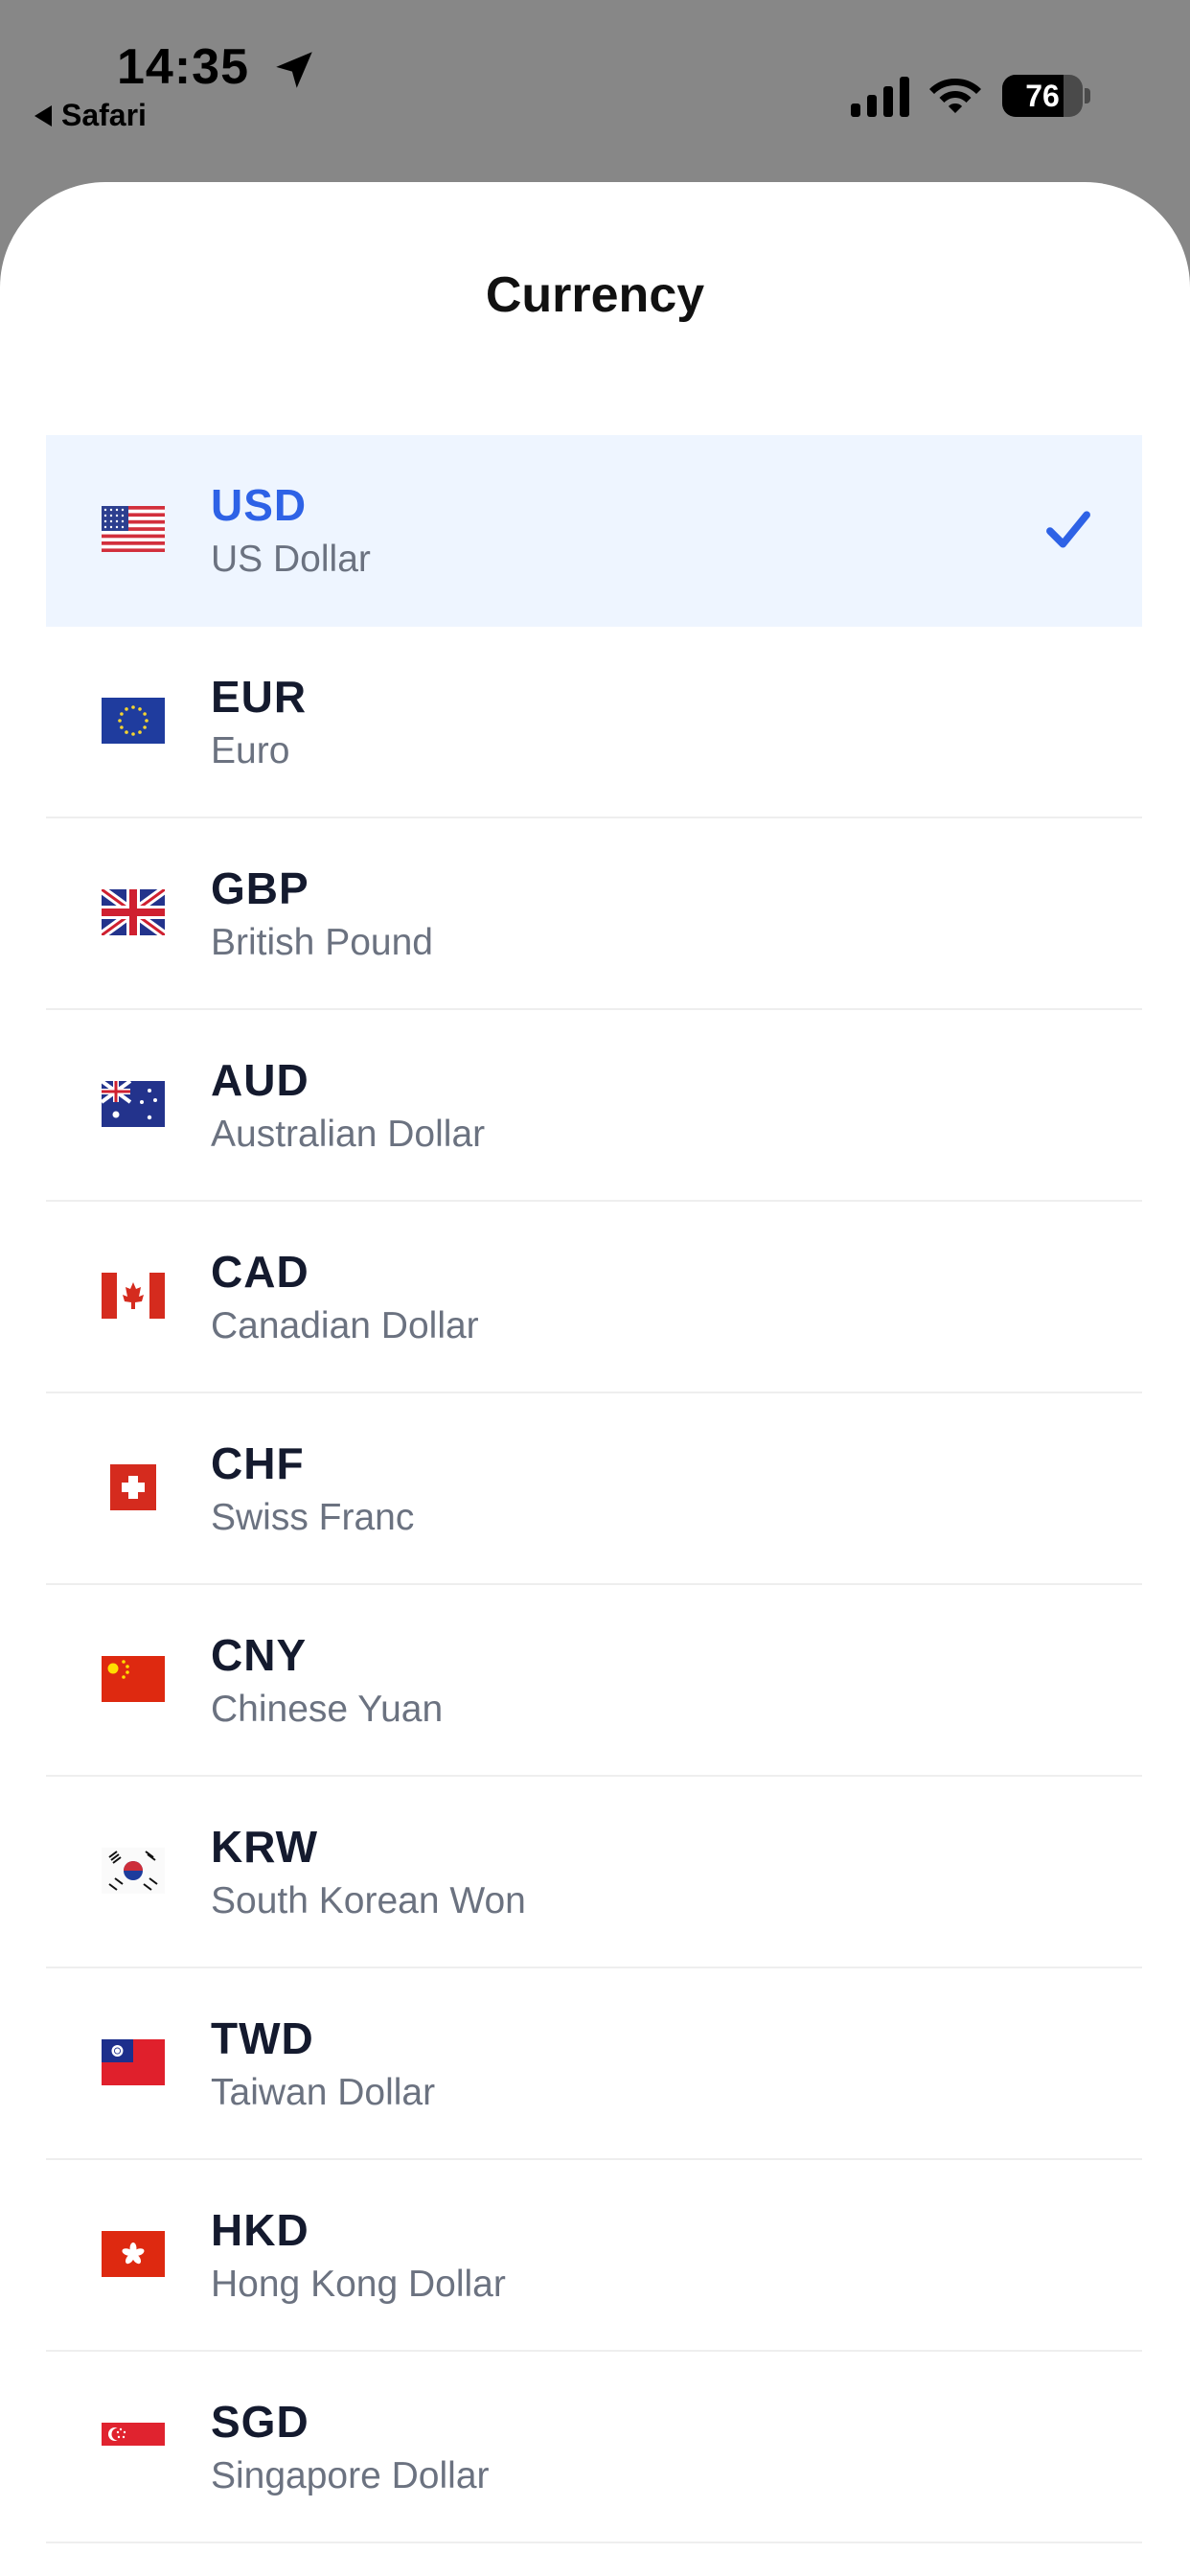 Image resolution: width=1190 pixels, height=2576 pixels. What do you see at coordinates (133, 1679) in the screenshot?
I see `cn-flag-icon` at bounding box center [133, 1679].